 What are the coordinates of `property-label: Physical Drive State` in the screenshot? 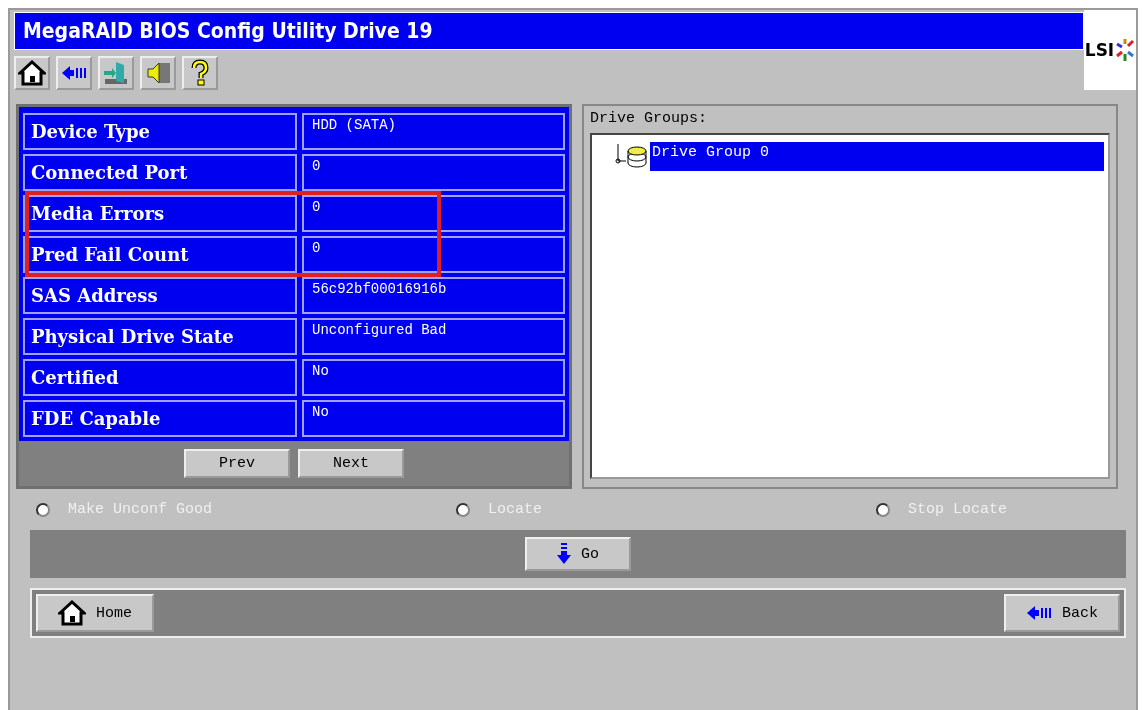 It's located at (160, 336).